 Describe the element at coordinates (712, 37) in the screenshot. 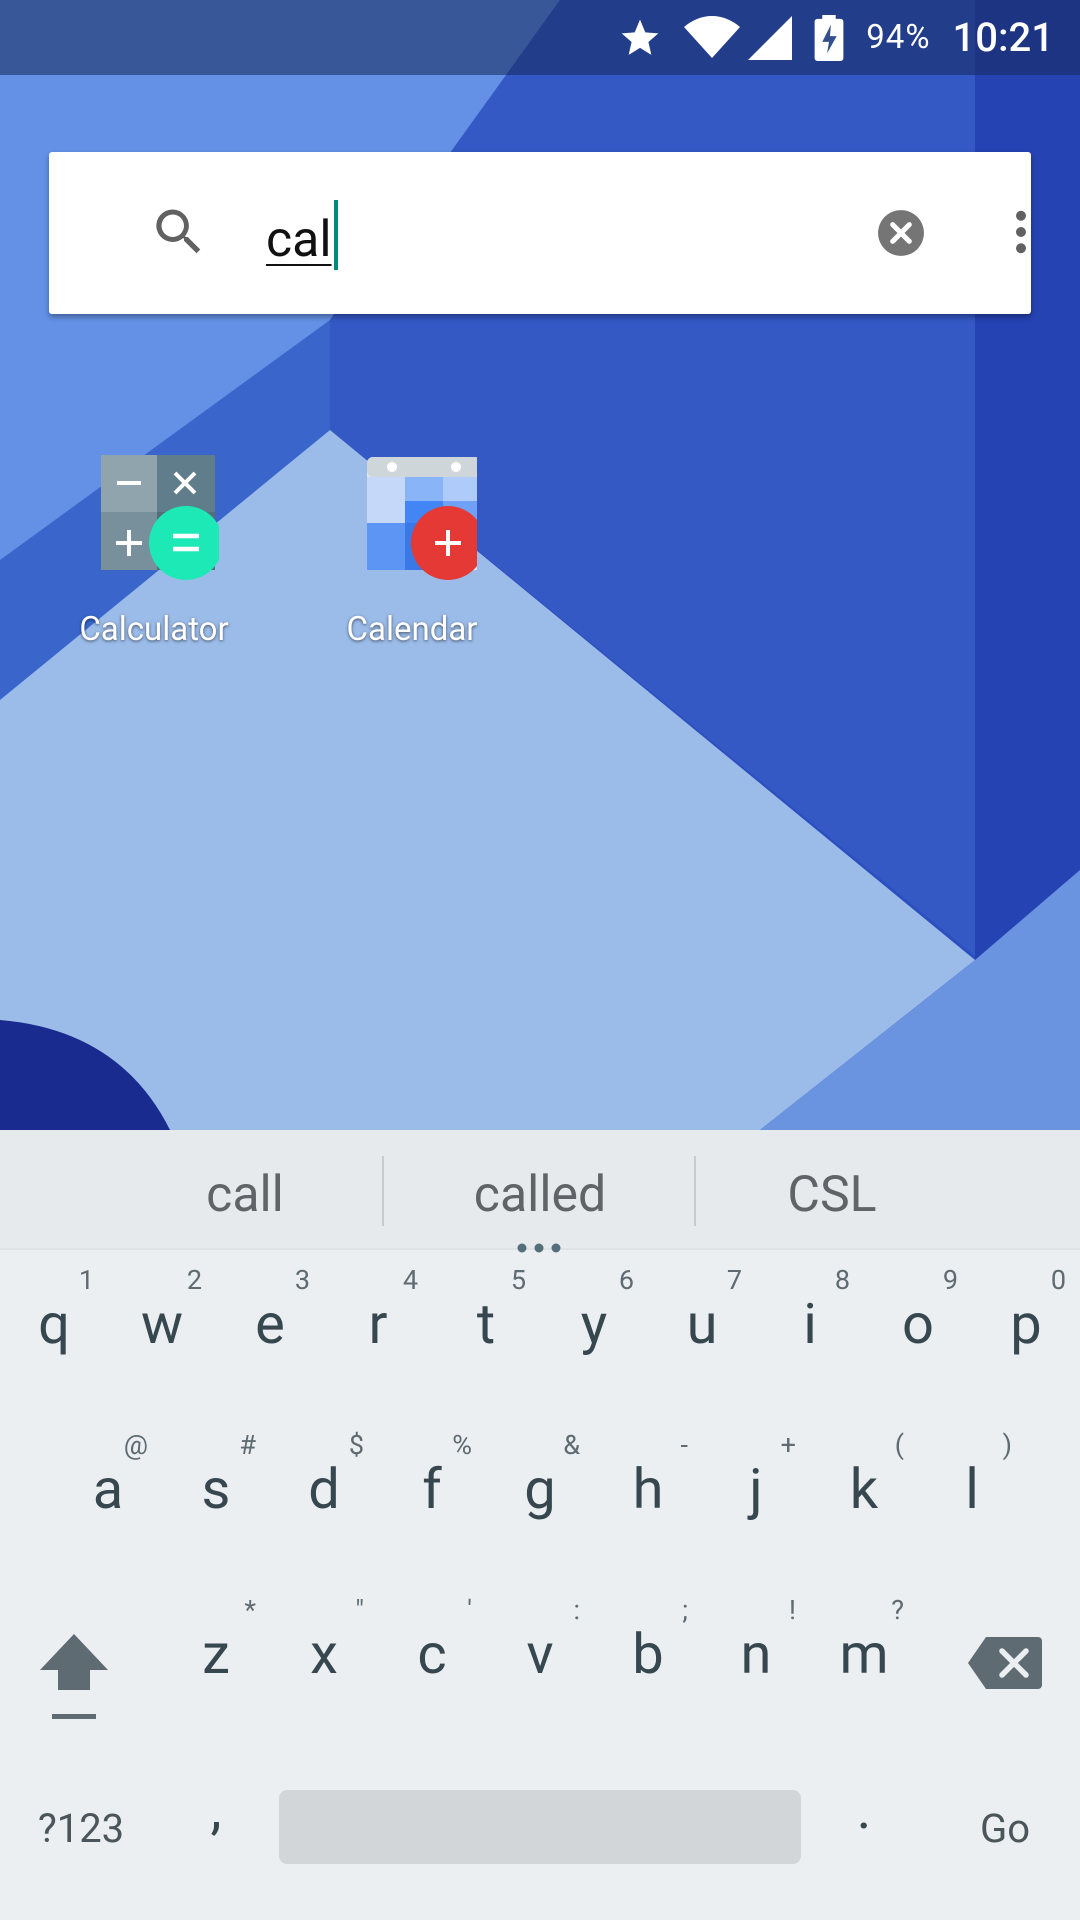

I see `wifi-icon` at that location.